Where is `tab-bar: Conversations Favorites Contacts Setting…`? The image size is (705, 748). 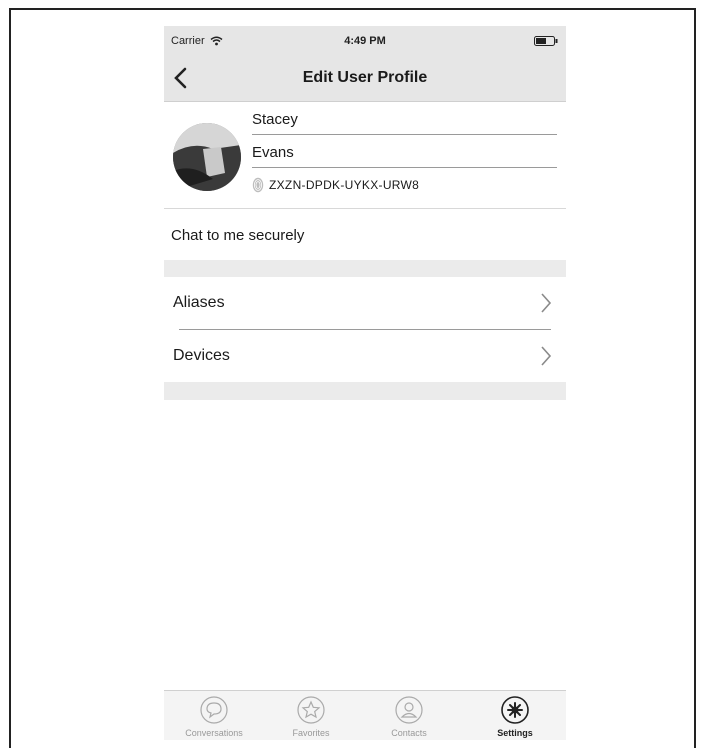 tab-bar: Conversations Favorites Contacts Setting… is located at coordinates (365, 715).